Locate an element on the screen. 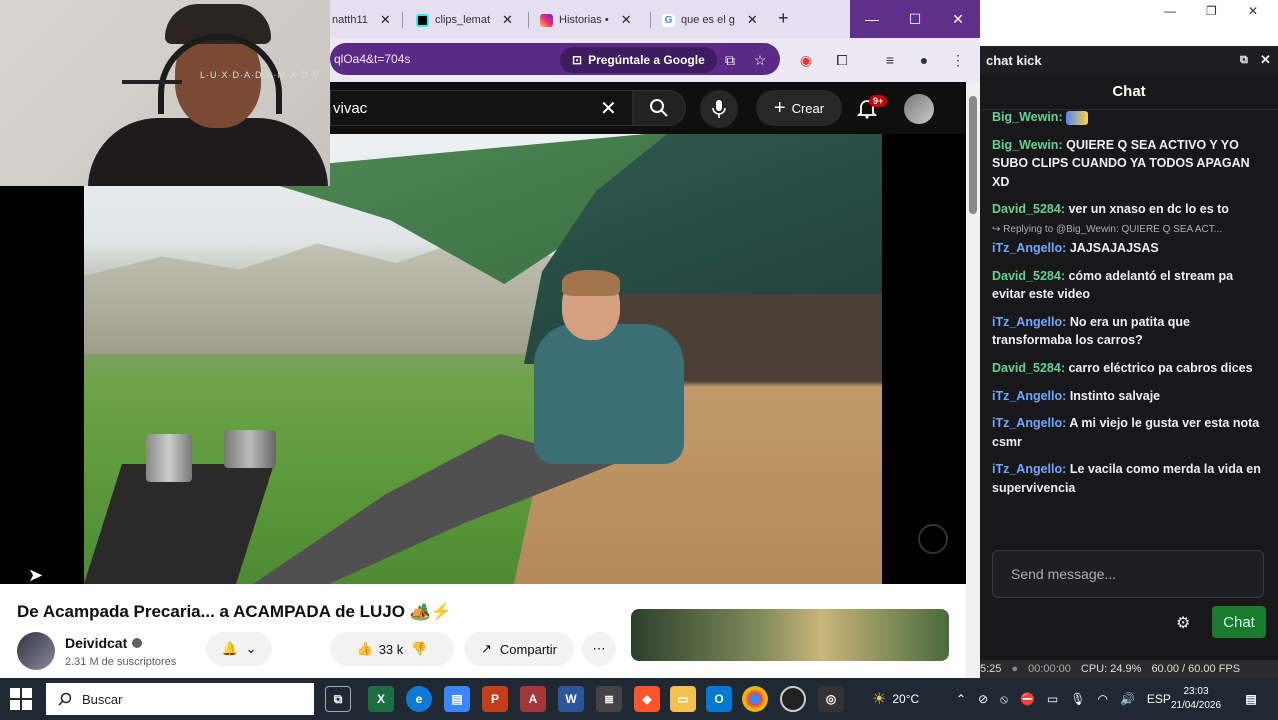 This screenshot has width=1278, height=720. recommended-video-thumbnail is located at coordinates (790, 635).